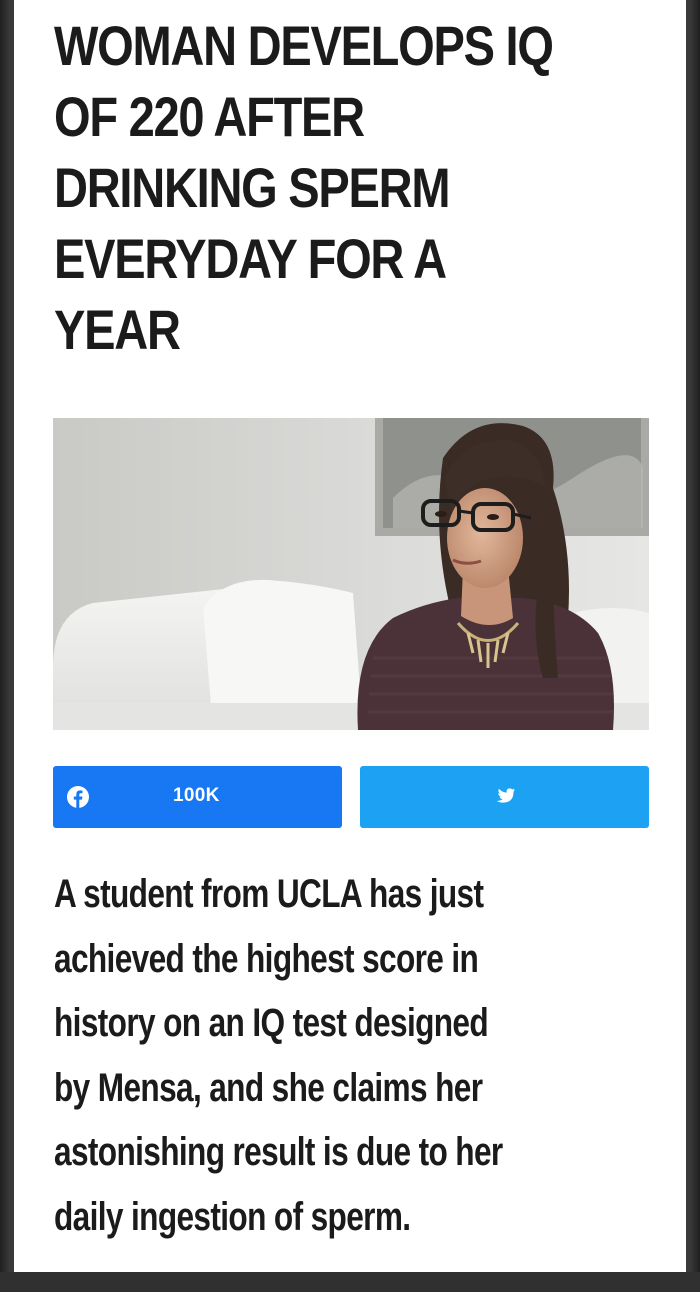 The image size is (700, 1292). I want to click on facebook-icon, so click(78, 797).